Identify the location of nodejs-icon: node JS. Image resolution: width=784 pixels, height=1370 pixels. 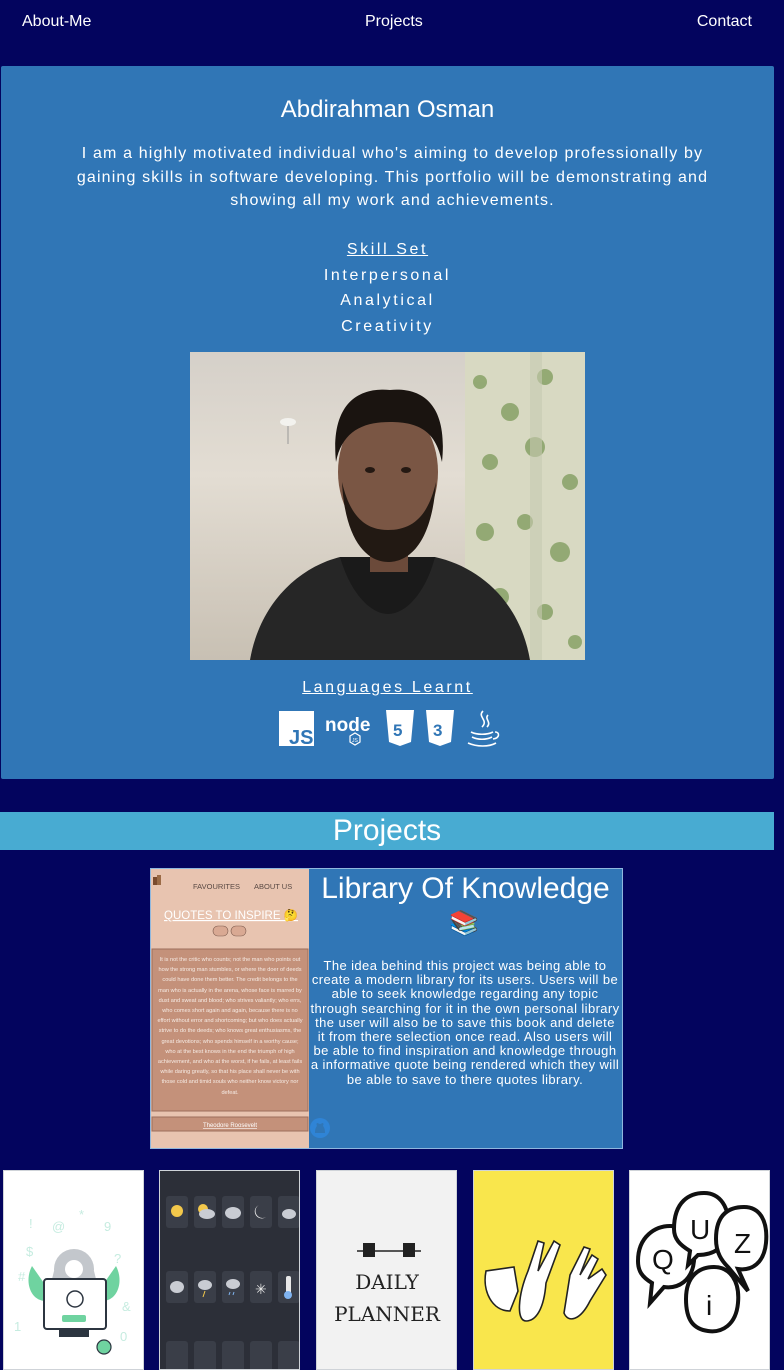
(347, 730).